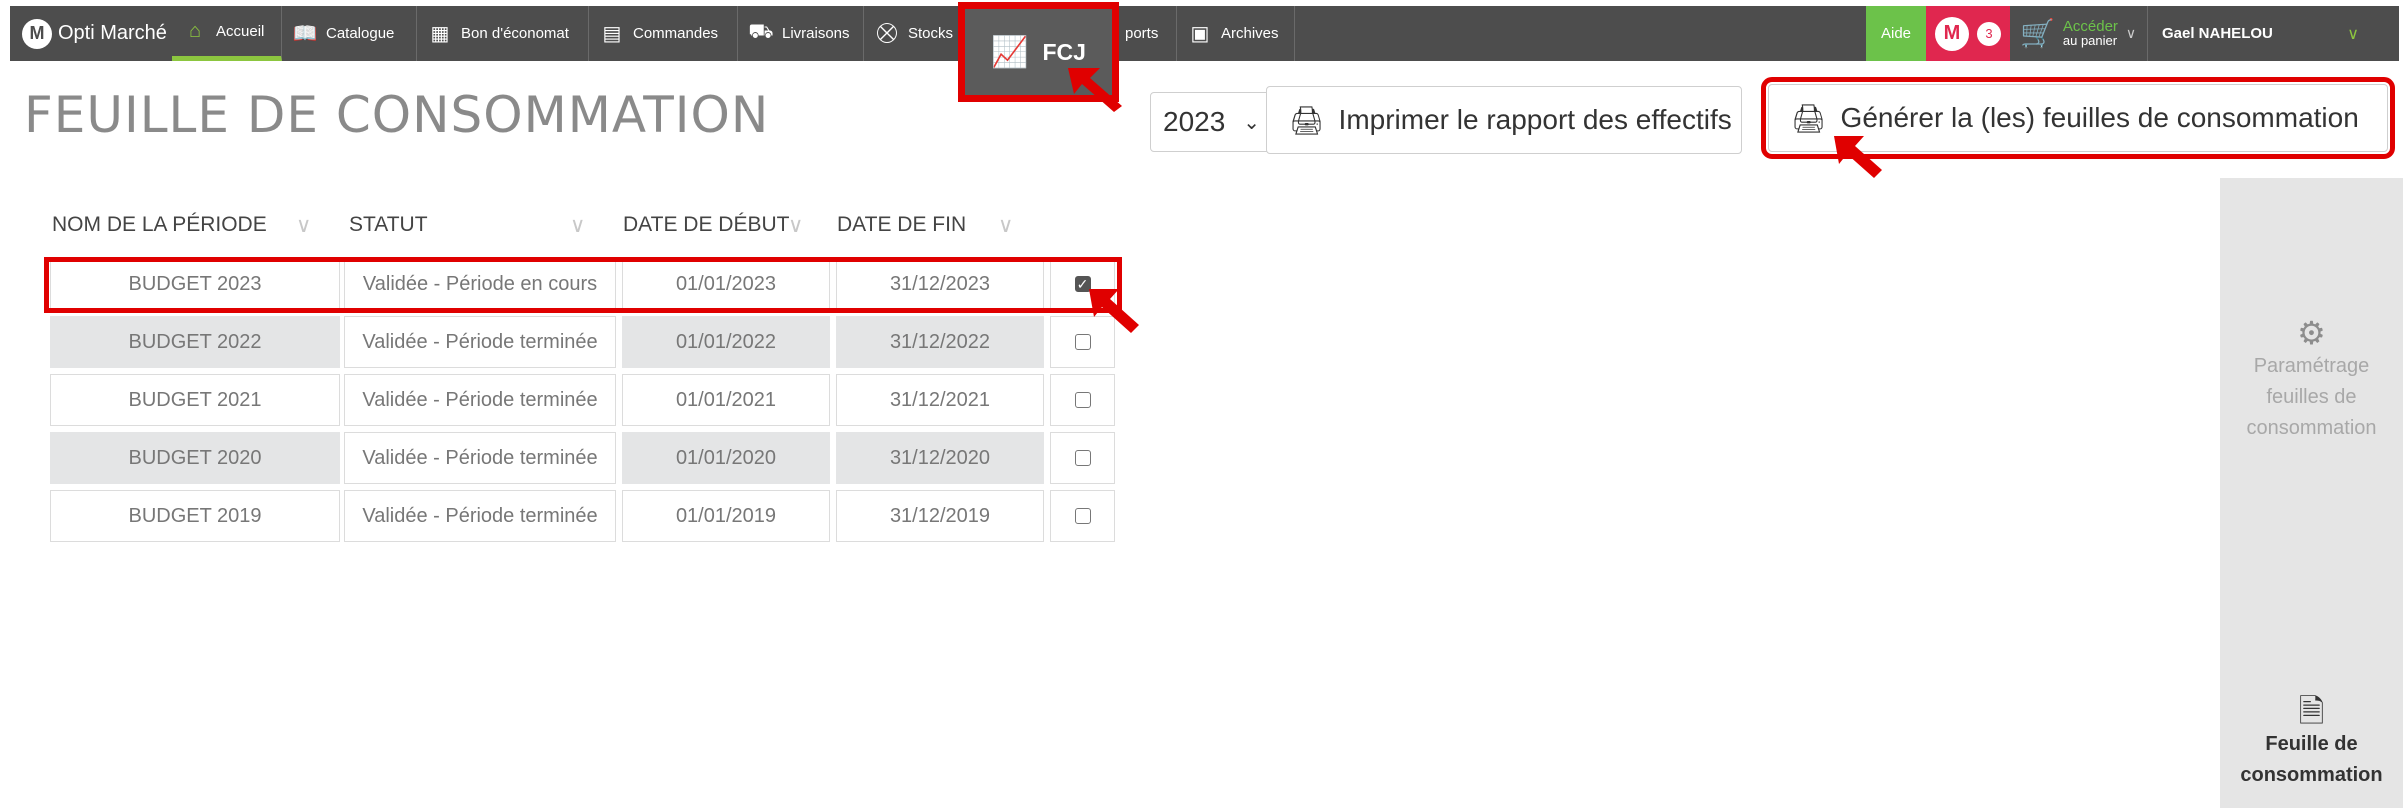 The image size is (2403, 808). What do you see at coordinates (726, 516) in the screenshot?
I see `start-date-cell: 01/01/2019` at bounding box center [726, 516].